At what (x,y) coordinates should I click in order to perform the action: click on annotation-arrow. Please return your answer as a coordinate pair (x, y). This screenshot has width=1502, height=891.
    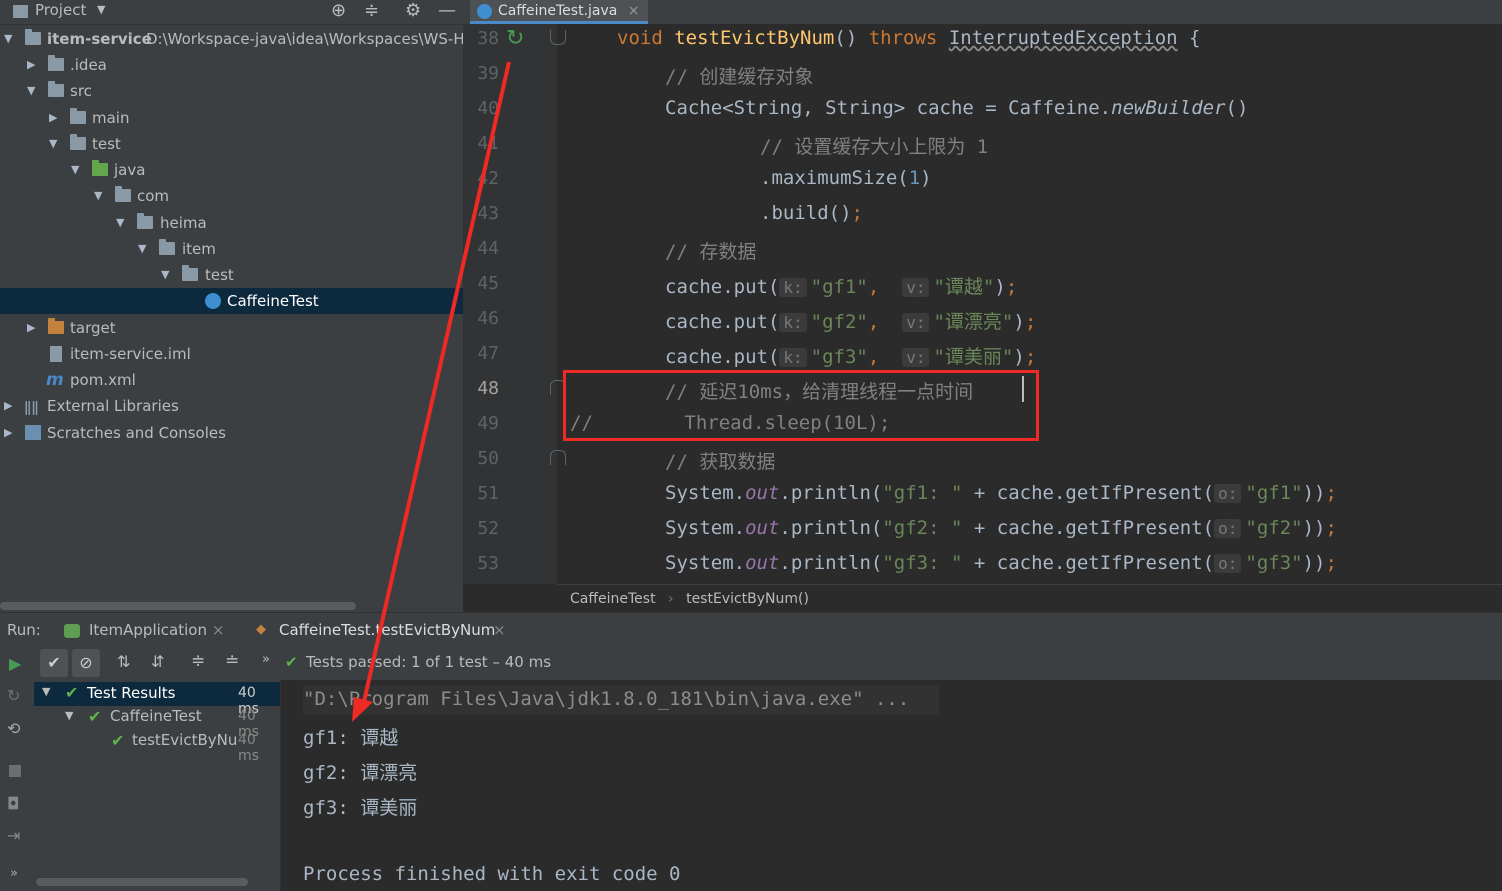
    Looking at the image, I should click on (431, 391).